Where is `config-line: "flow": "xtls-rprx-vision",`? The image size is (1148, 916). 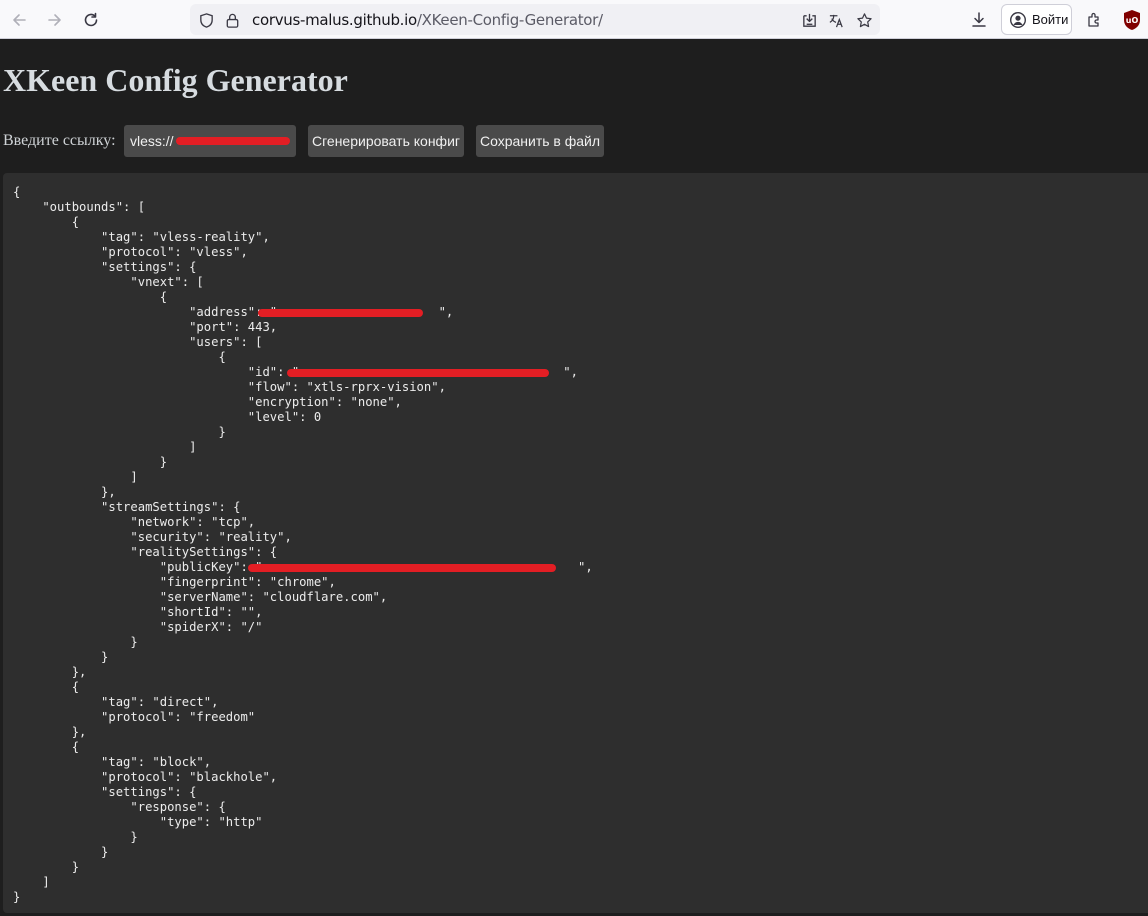 config-line: "flow": "xtls-rprx-vision", is located at coordinates (229, 387).